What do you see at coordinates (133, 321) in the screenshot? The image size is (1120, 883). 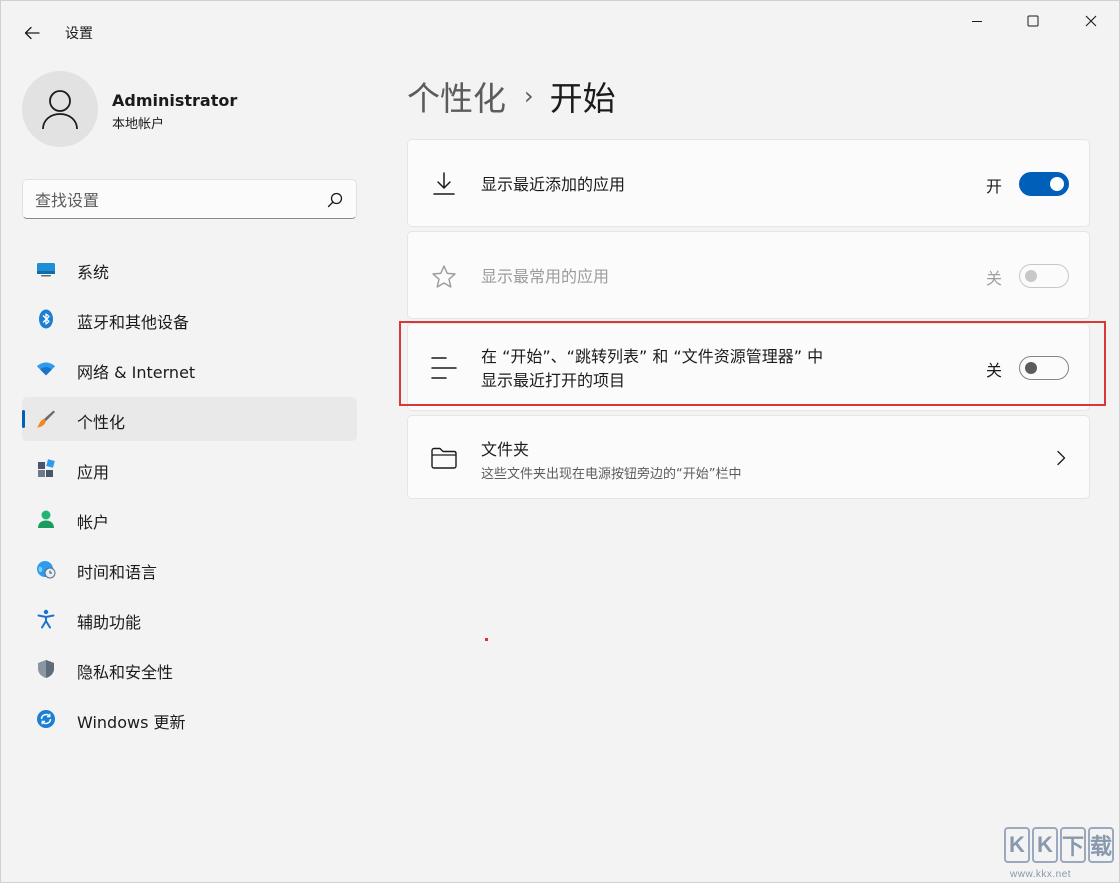 I see `sidebar-item-label: 蓝牙和其他设备` at bounding box center [133, 321].